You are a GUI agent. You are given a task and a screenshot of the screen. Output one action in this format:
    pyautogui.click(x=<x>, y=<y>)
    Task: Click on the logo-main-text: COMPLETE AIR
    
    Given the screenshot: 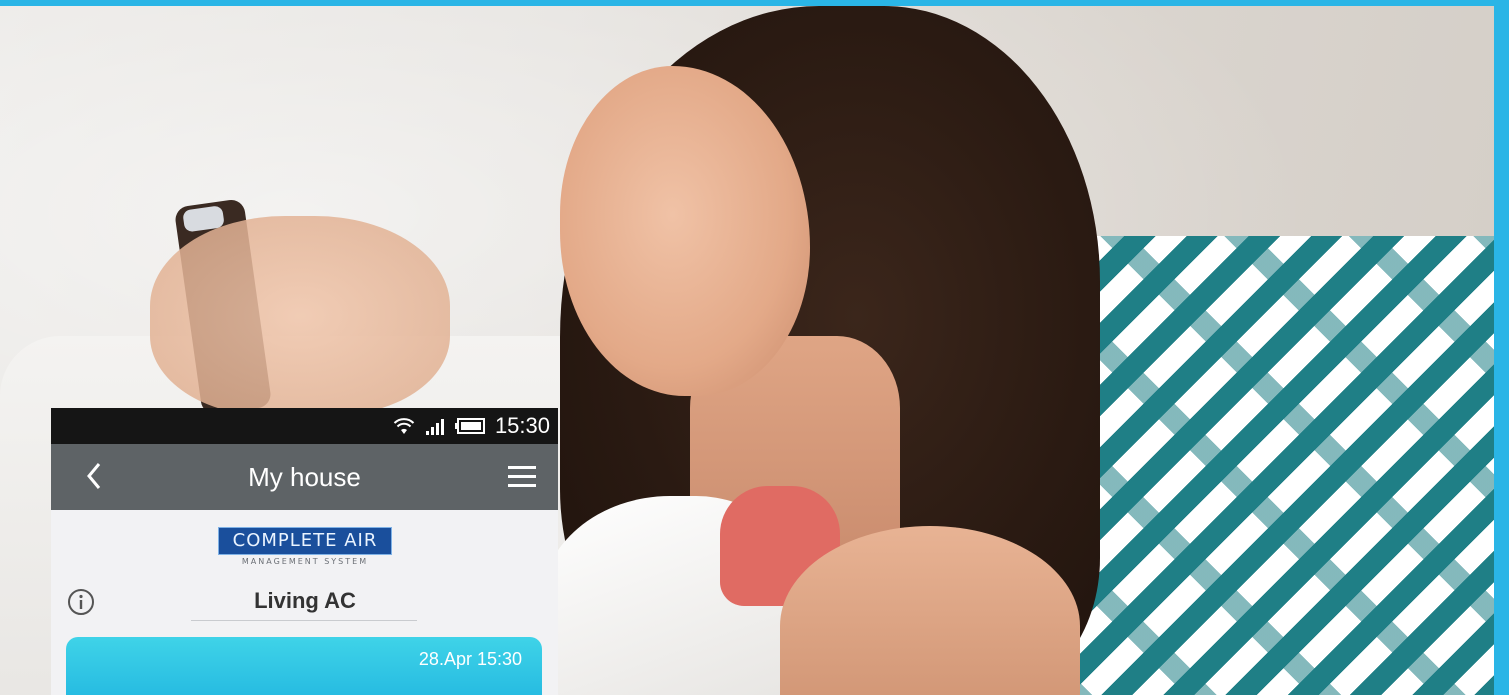 What is the action you would take?
    pyautogui.click(x=305, y=541)
    